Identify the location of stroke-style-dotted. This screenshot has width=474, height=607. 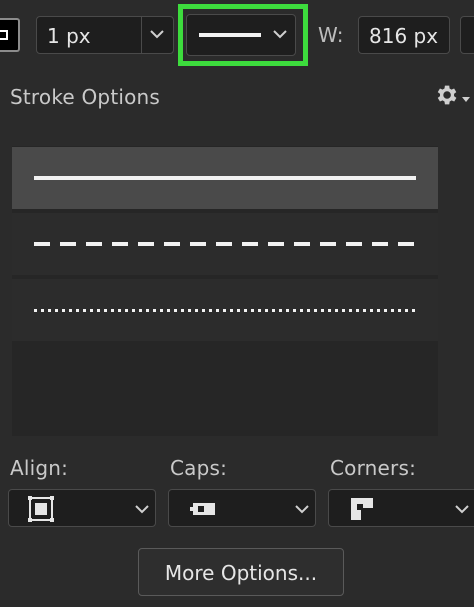
(225, 310).